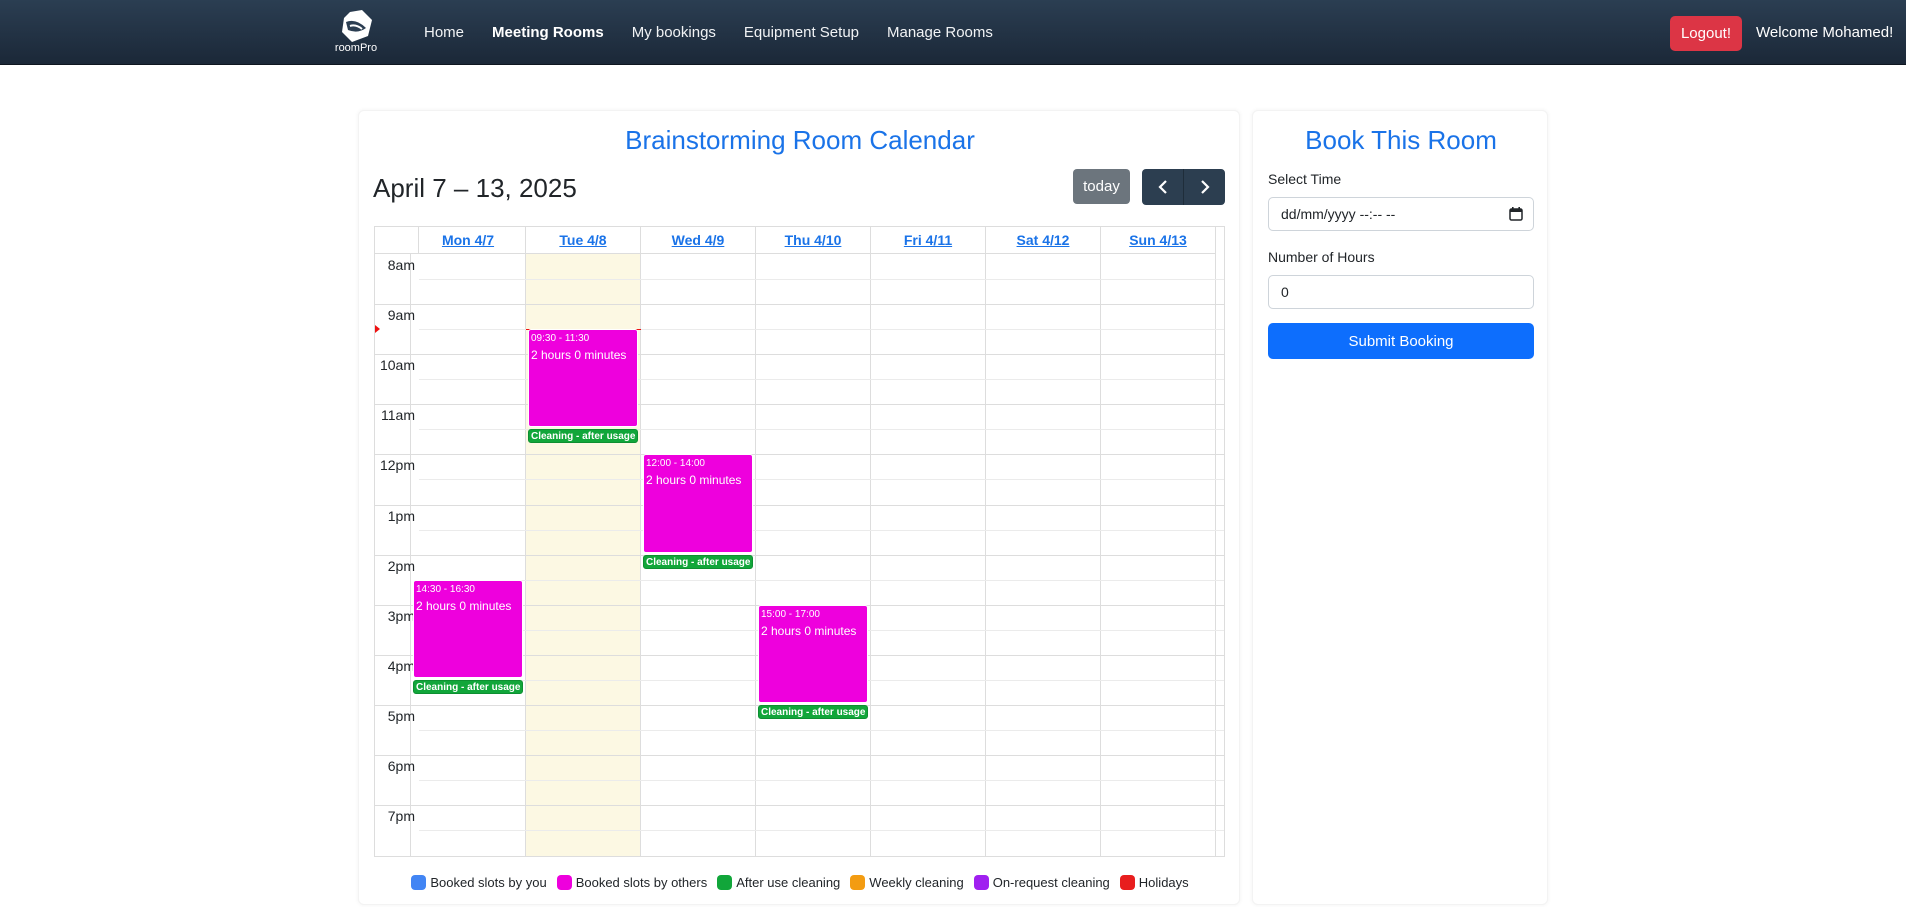  I want to click on submit-booking-button: Submit Booking, so click(1401, 341).